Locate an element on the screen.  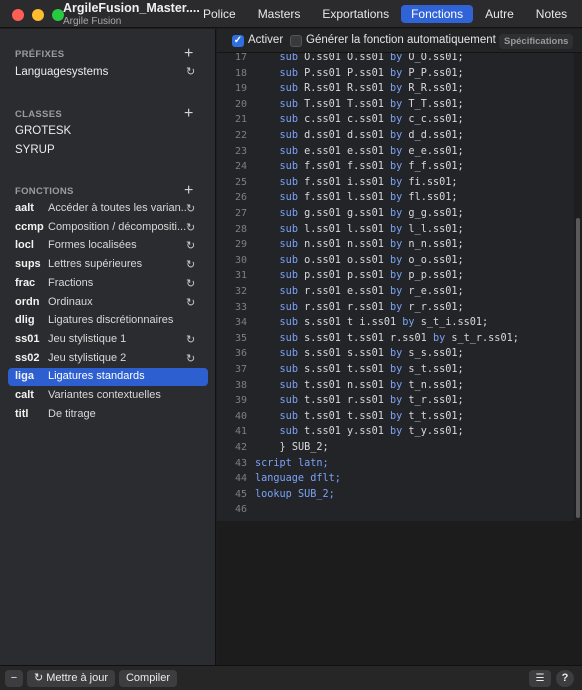
tab-exportations: Exportations is located at coordinates (355, 14).